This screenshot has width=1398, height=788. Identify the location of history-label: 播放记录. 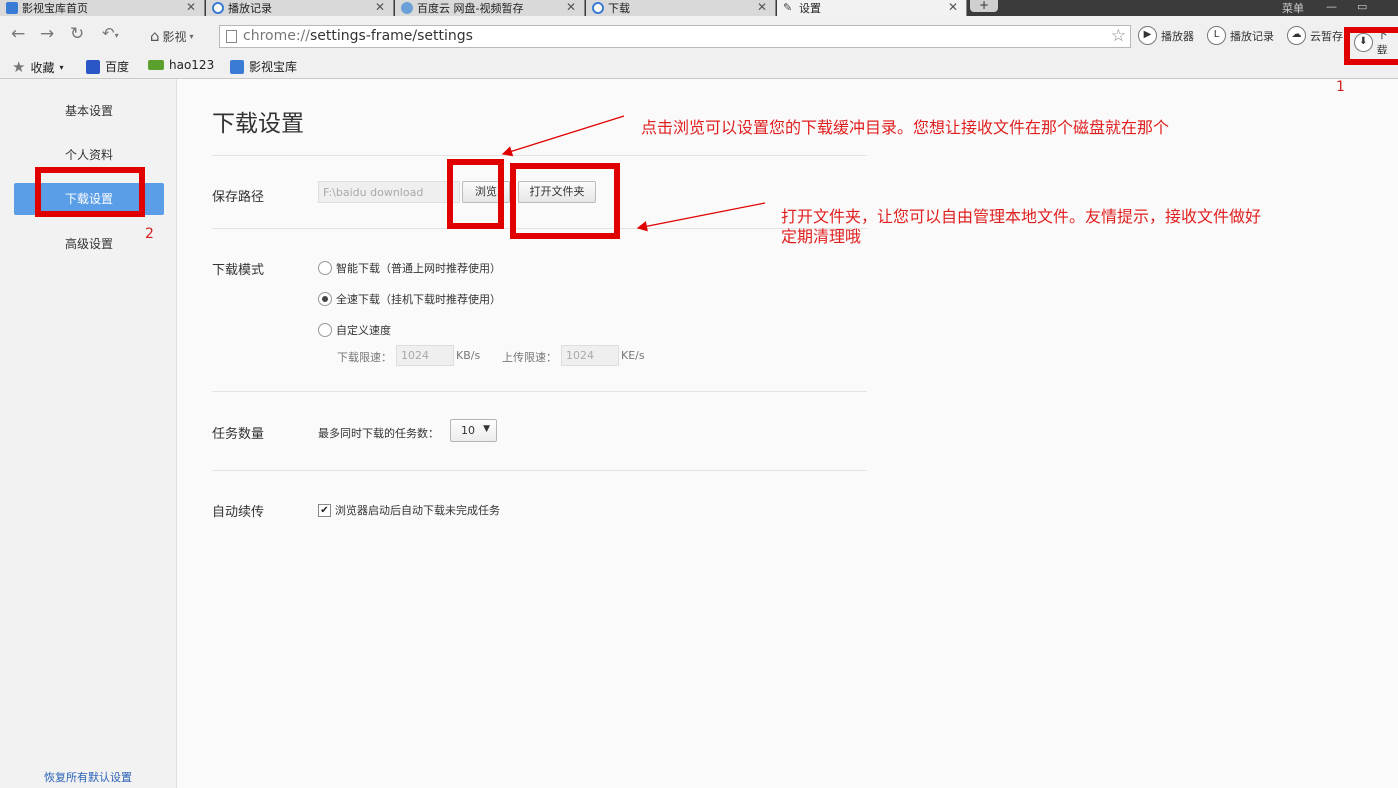
(1252, 36).